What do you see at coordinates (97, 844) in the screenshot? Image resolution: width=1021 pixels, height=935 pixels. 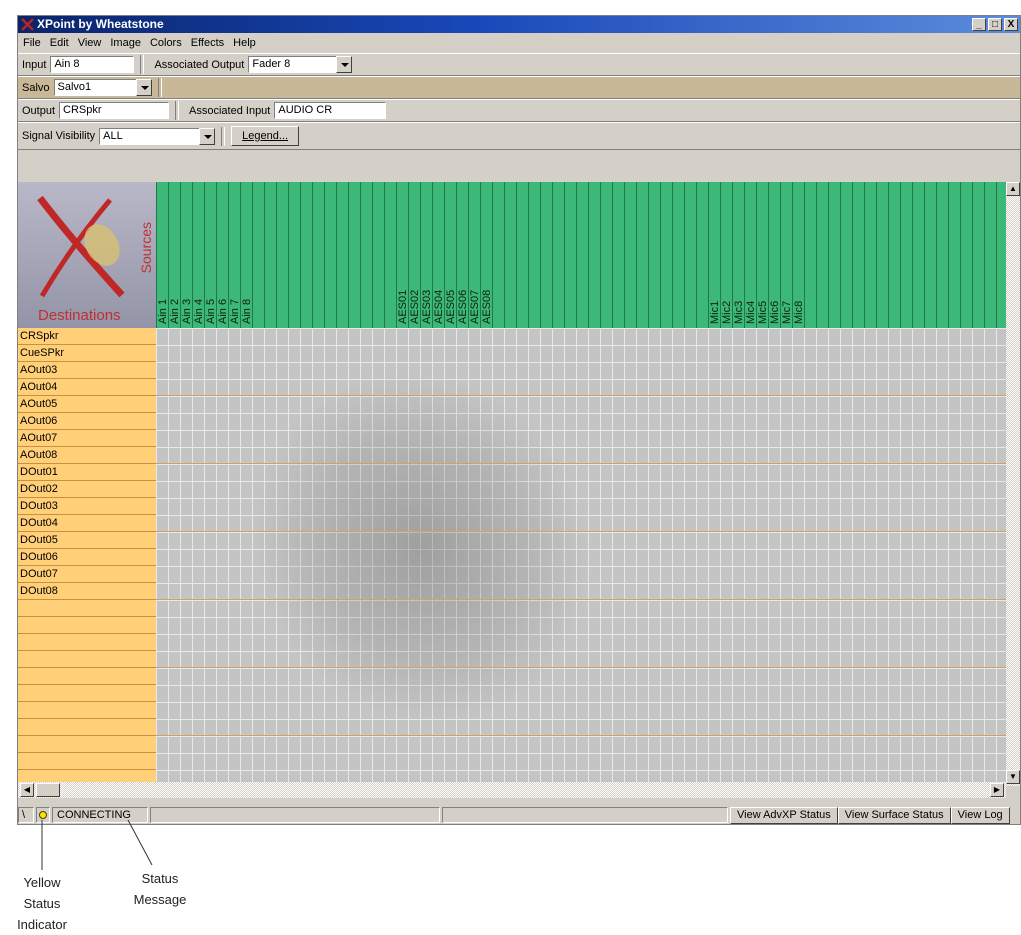 I see `callout-lines` at bounding box center [97, 844].